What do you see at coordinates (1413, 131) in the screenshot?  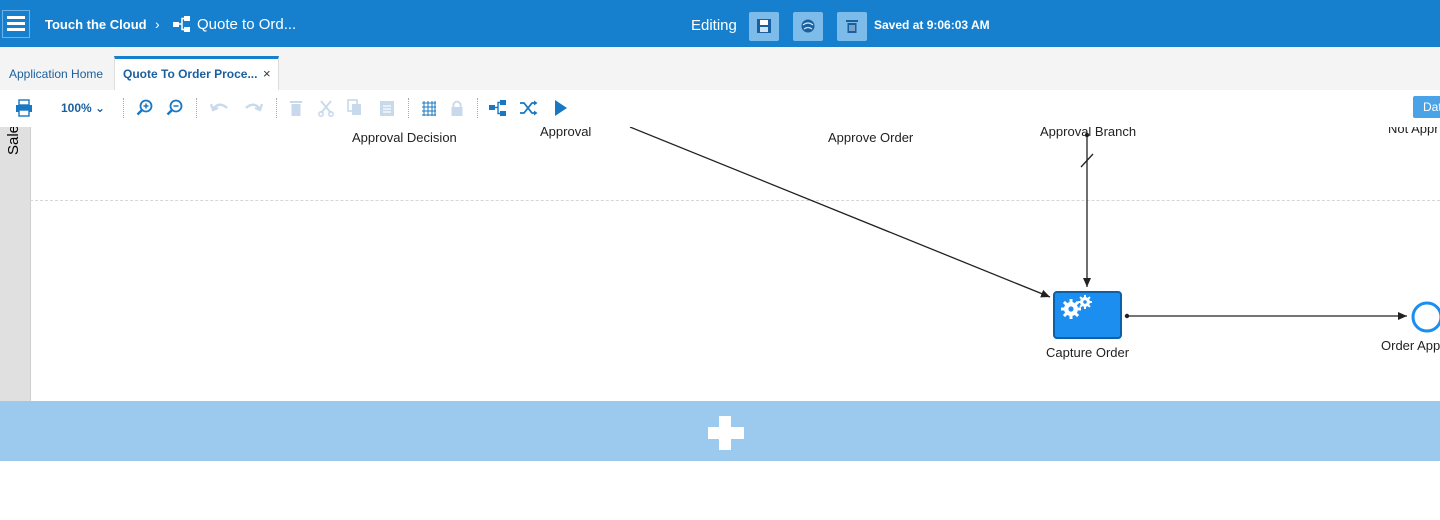 I see `label-not-approved: Not Appr` at bounding box center [1413, 131].